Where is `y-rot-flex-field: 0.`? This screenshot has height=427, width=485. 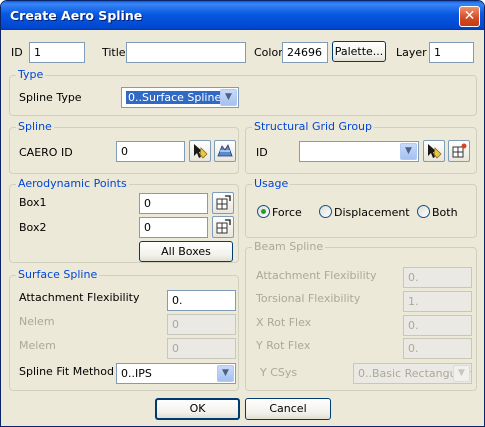 y-rot-flex-field: 0. is located at coordinates (437, 348).